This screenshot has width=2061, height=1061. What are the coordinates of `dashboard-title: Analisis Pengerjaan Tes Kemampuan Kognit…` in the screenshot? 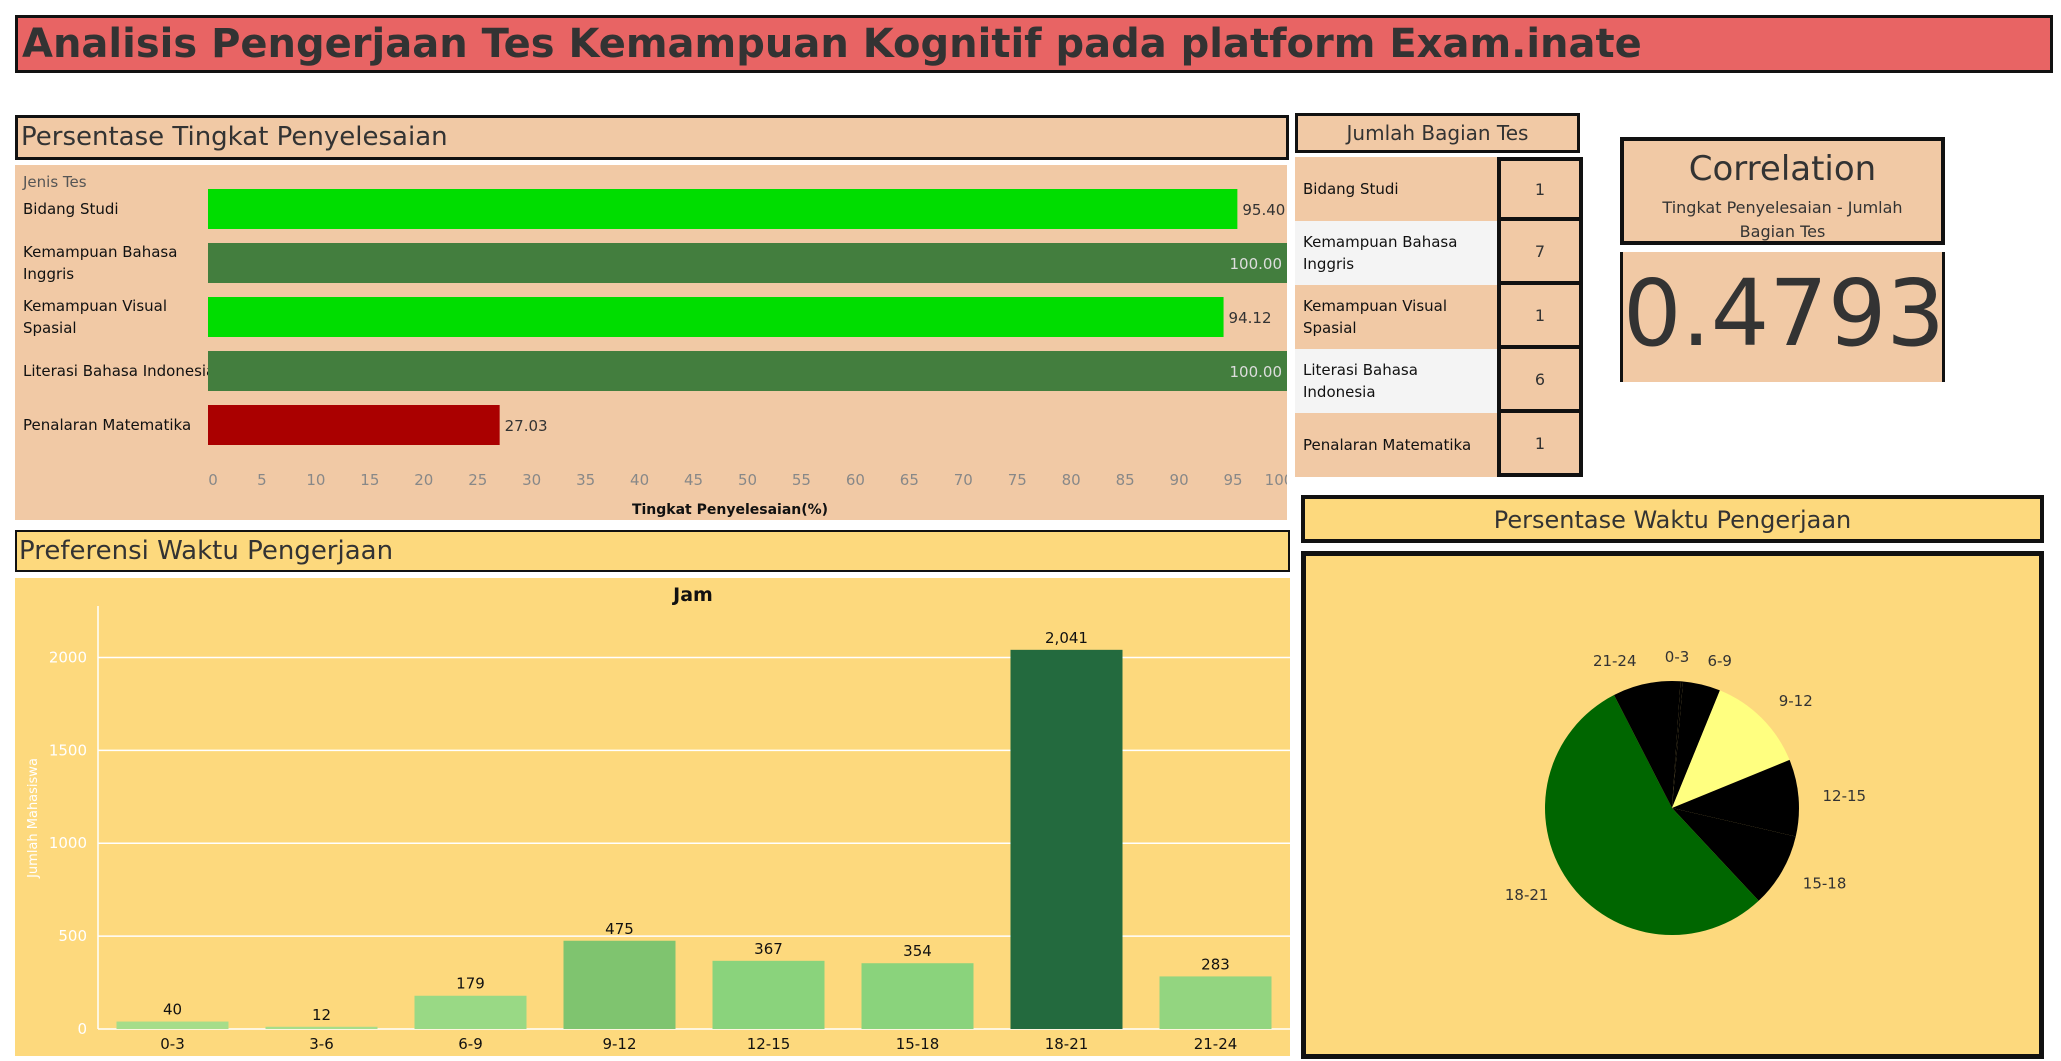 It's located at (832, 44).